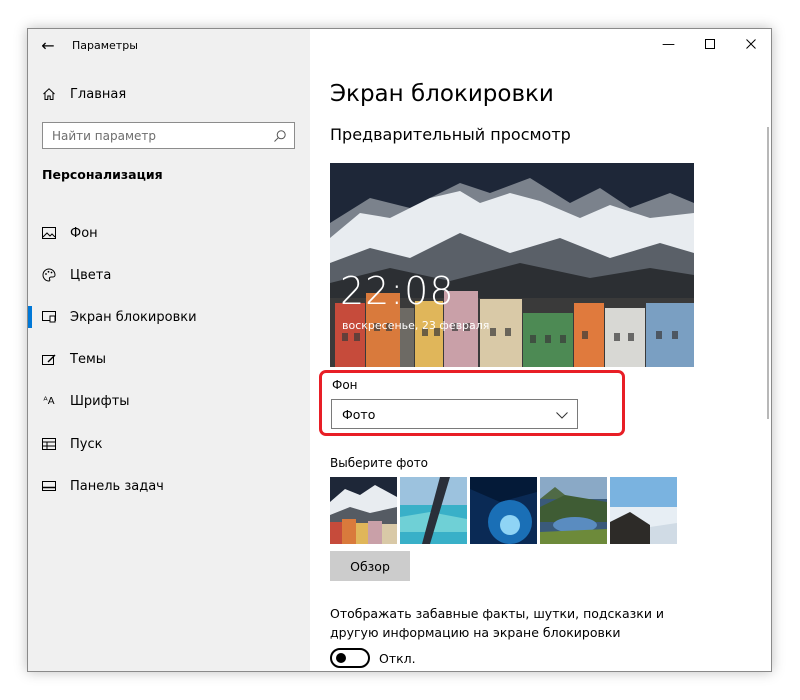  What do you see at coordinates (169, 402) in the screenshot?
I see `sidebar-item-fonts: ᴬA Шрифты` at bounding box center [169, 402].